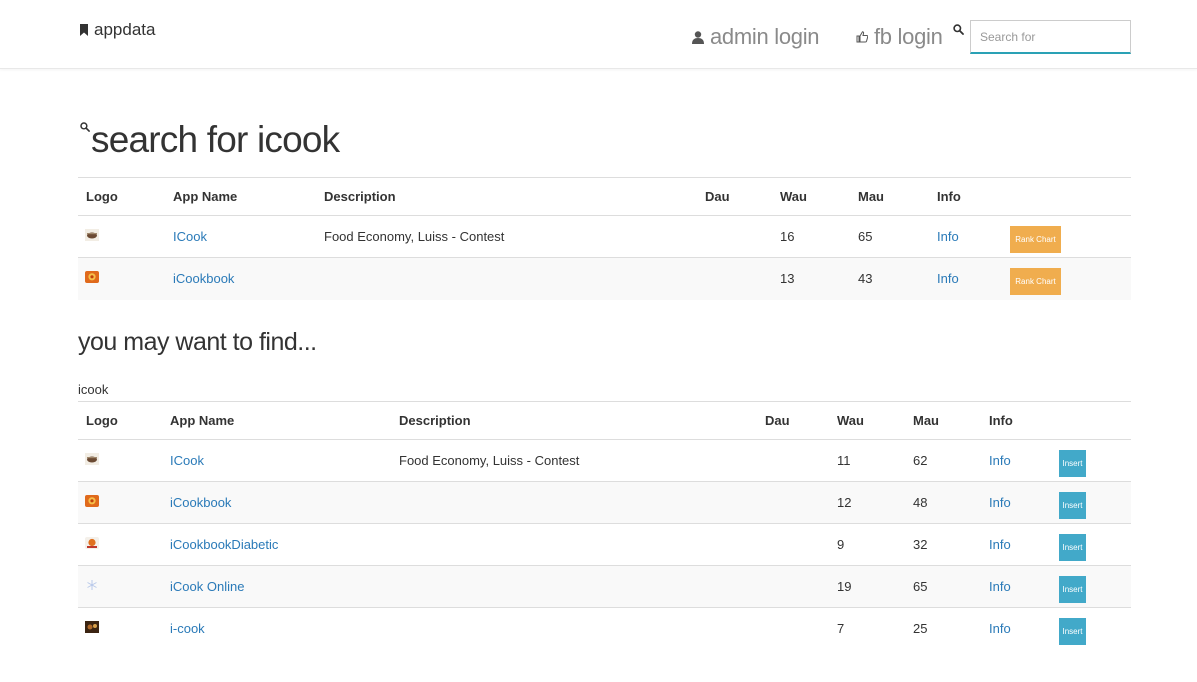 The width and height of the screenshot is (1197, 682). Describe the element at coordinates (276, 544) in the screenshot. I see `app-name-link: iCookbookDiabetic` at that location.